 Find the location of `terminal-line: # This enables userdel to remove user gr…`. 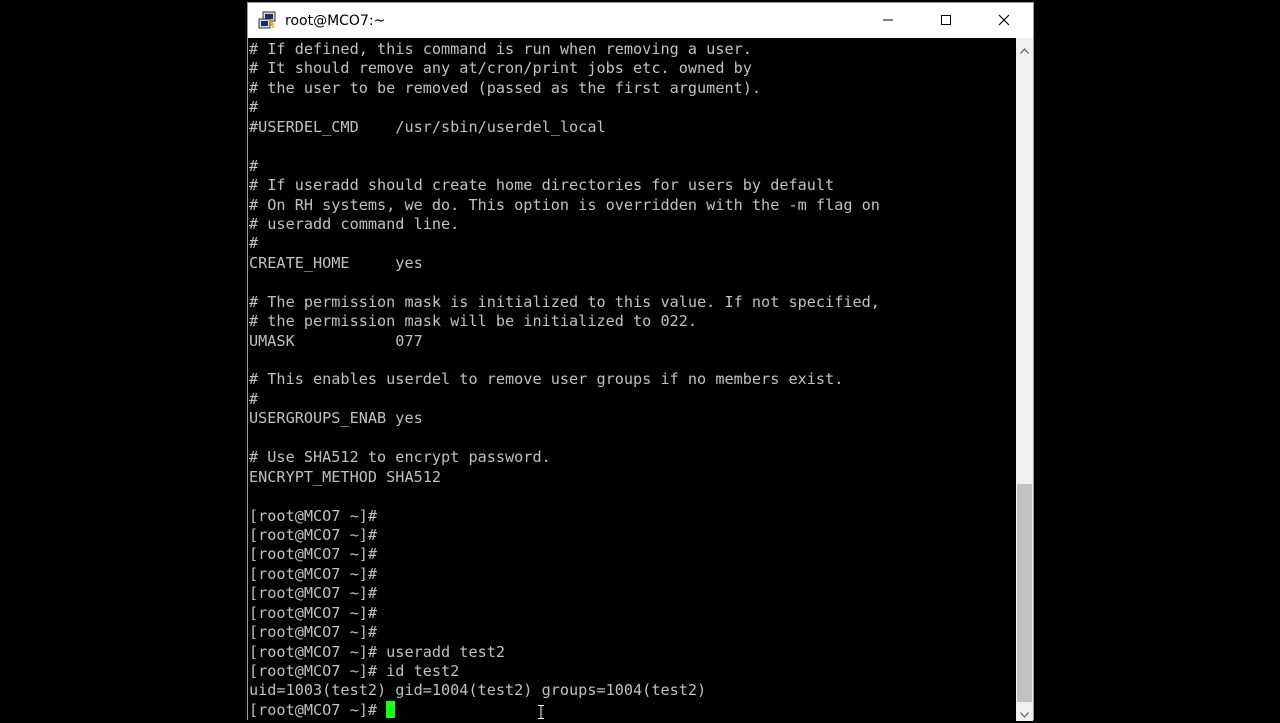

terminal-line: # This enables userdel to remove user gr… is located at coordinates (546, 379).